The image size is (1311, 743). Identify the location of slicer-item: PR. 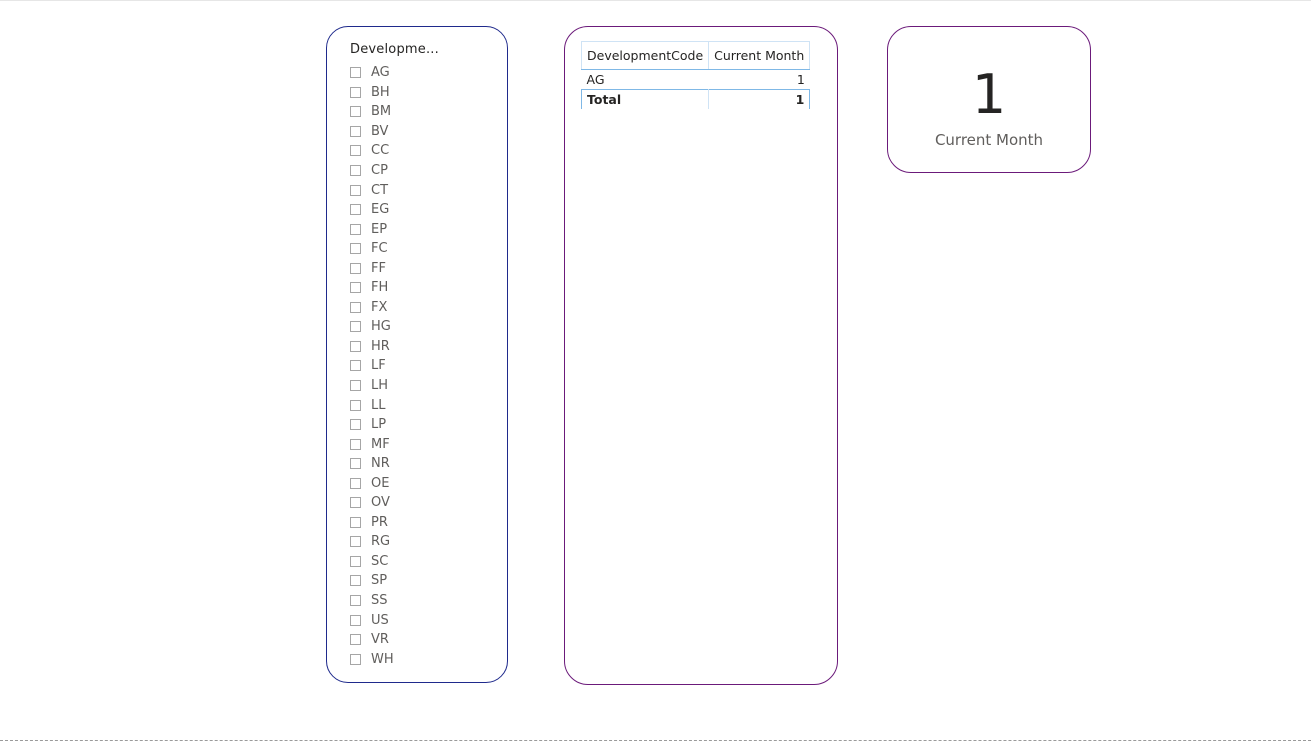
(372, 523).